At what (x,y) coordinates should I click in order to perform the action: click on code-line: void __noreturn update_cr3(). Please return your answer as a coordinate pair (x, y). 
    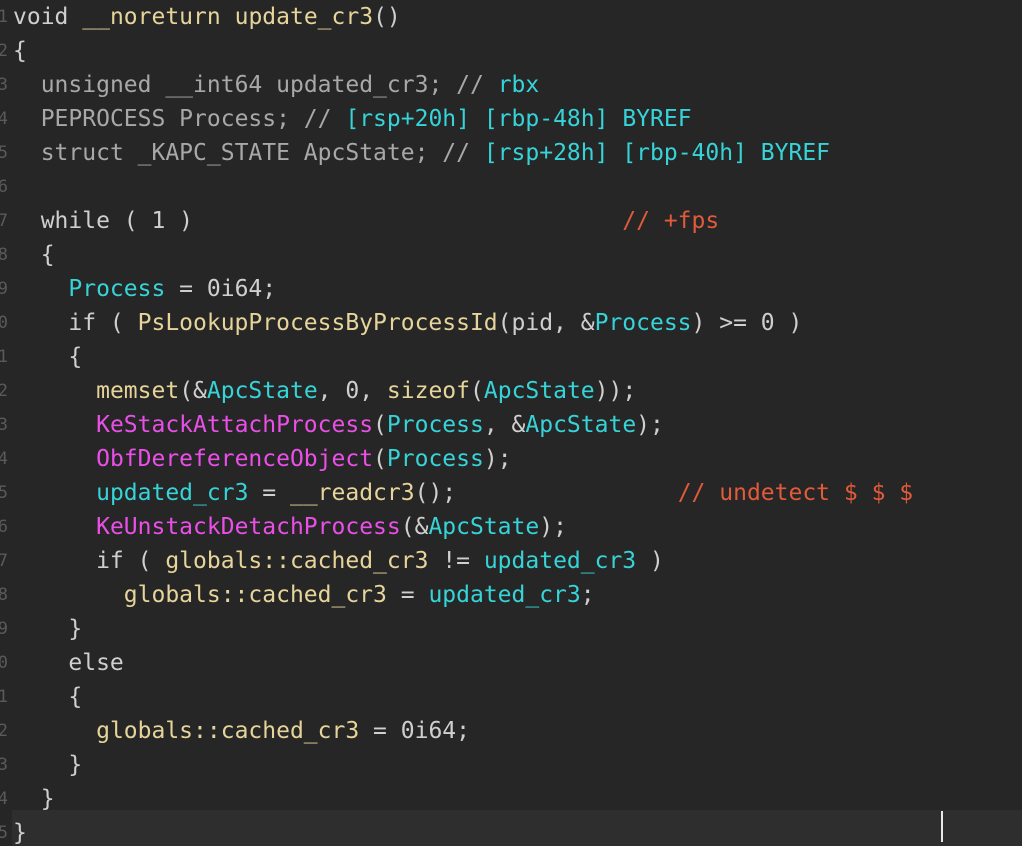
    Looking at the image, I should click on (207, 17).